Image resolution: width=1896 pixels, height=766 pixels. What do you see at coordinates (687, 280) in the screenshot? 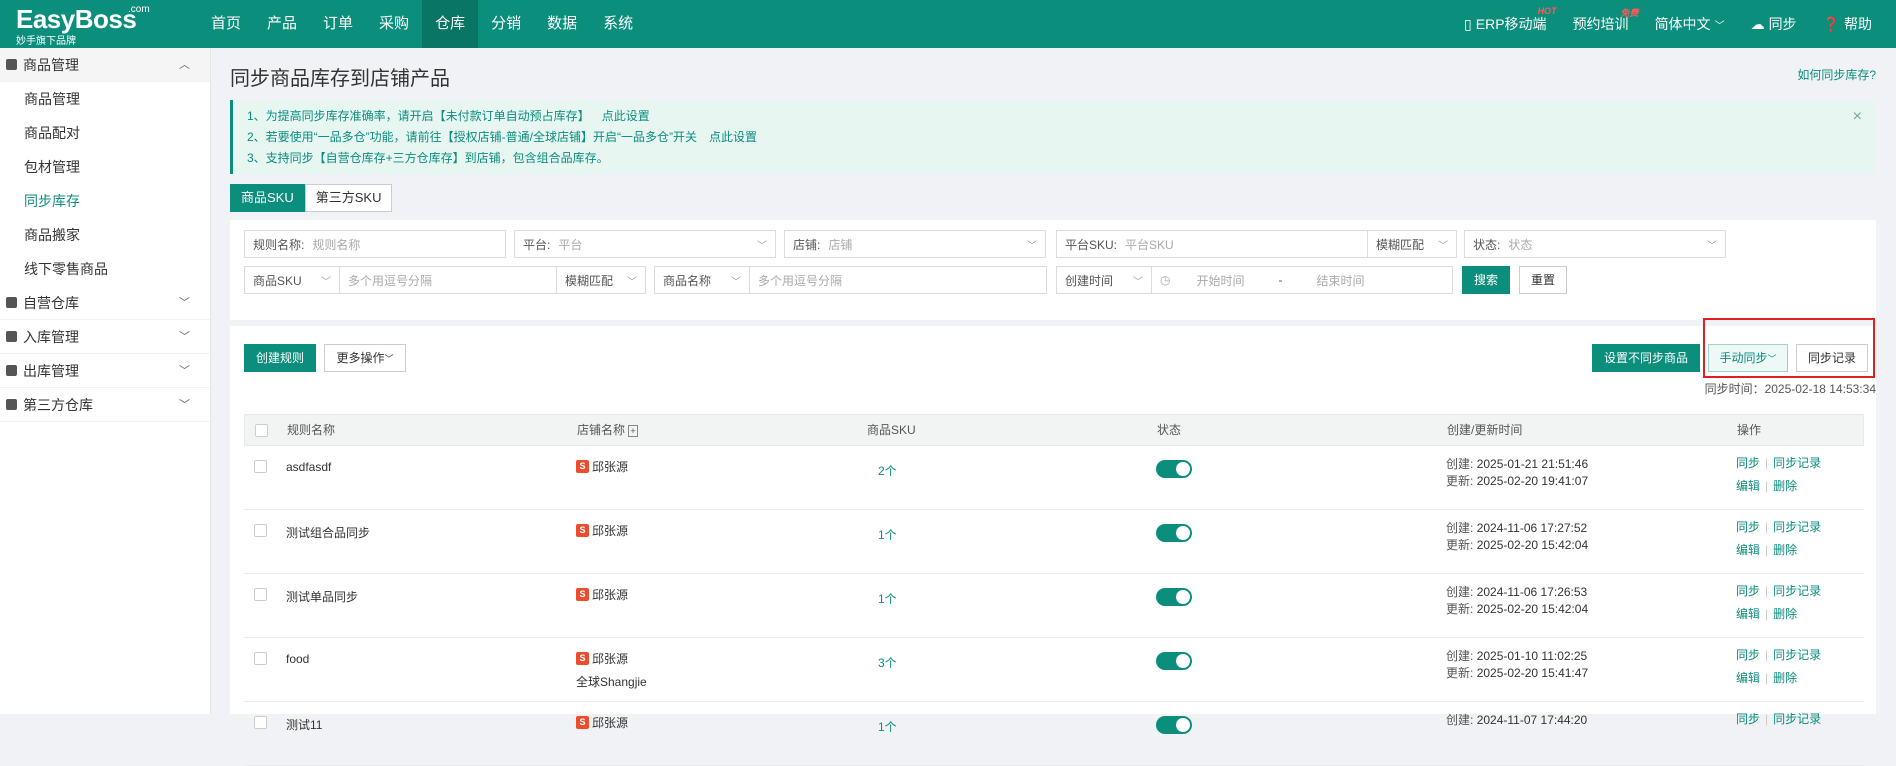
I see `name-field-label: 商品名称` at bounding box center [687, 280].